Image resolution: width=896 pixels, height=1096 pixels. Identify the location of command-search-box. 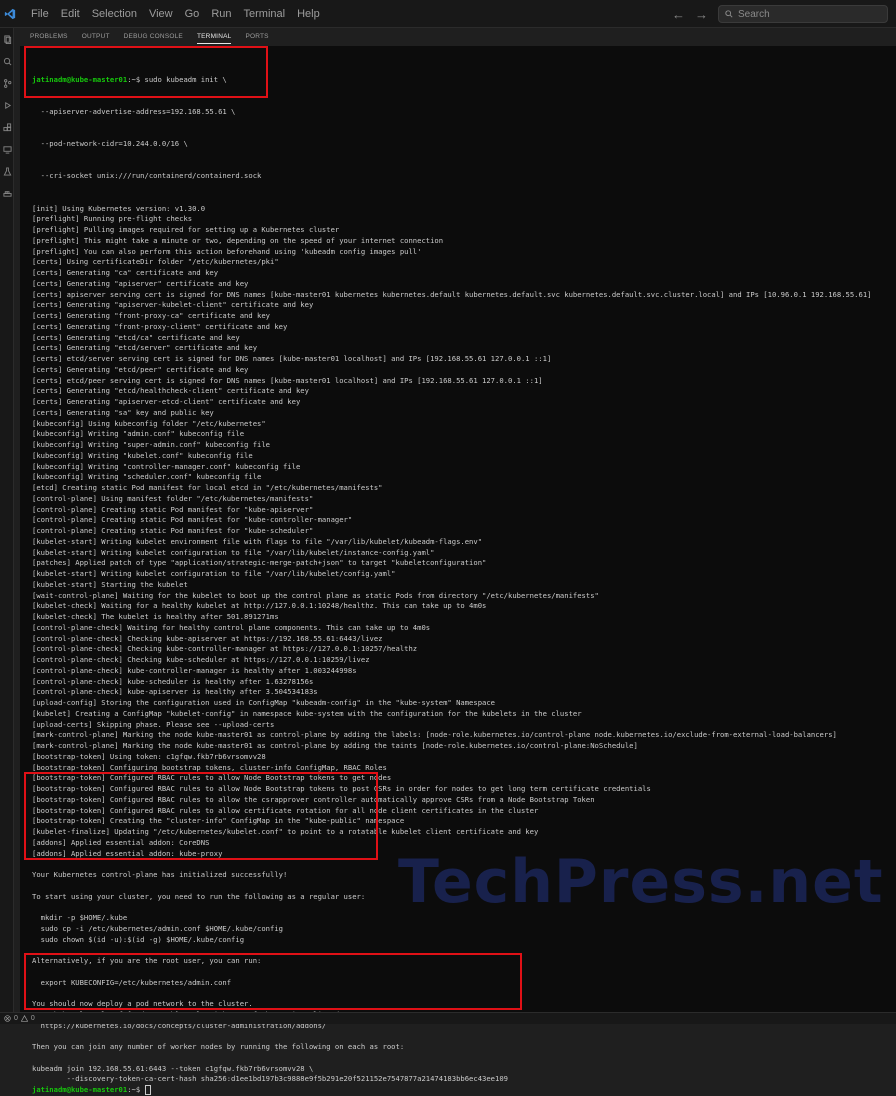
(803, 14).